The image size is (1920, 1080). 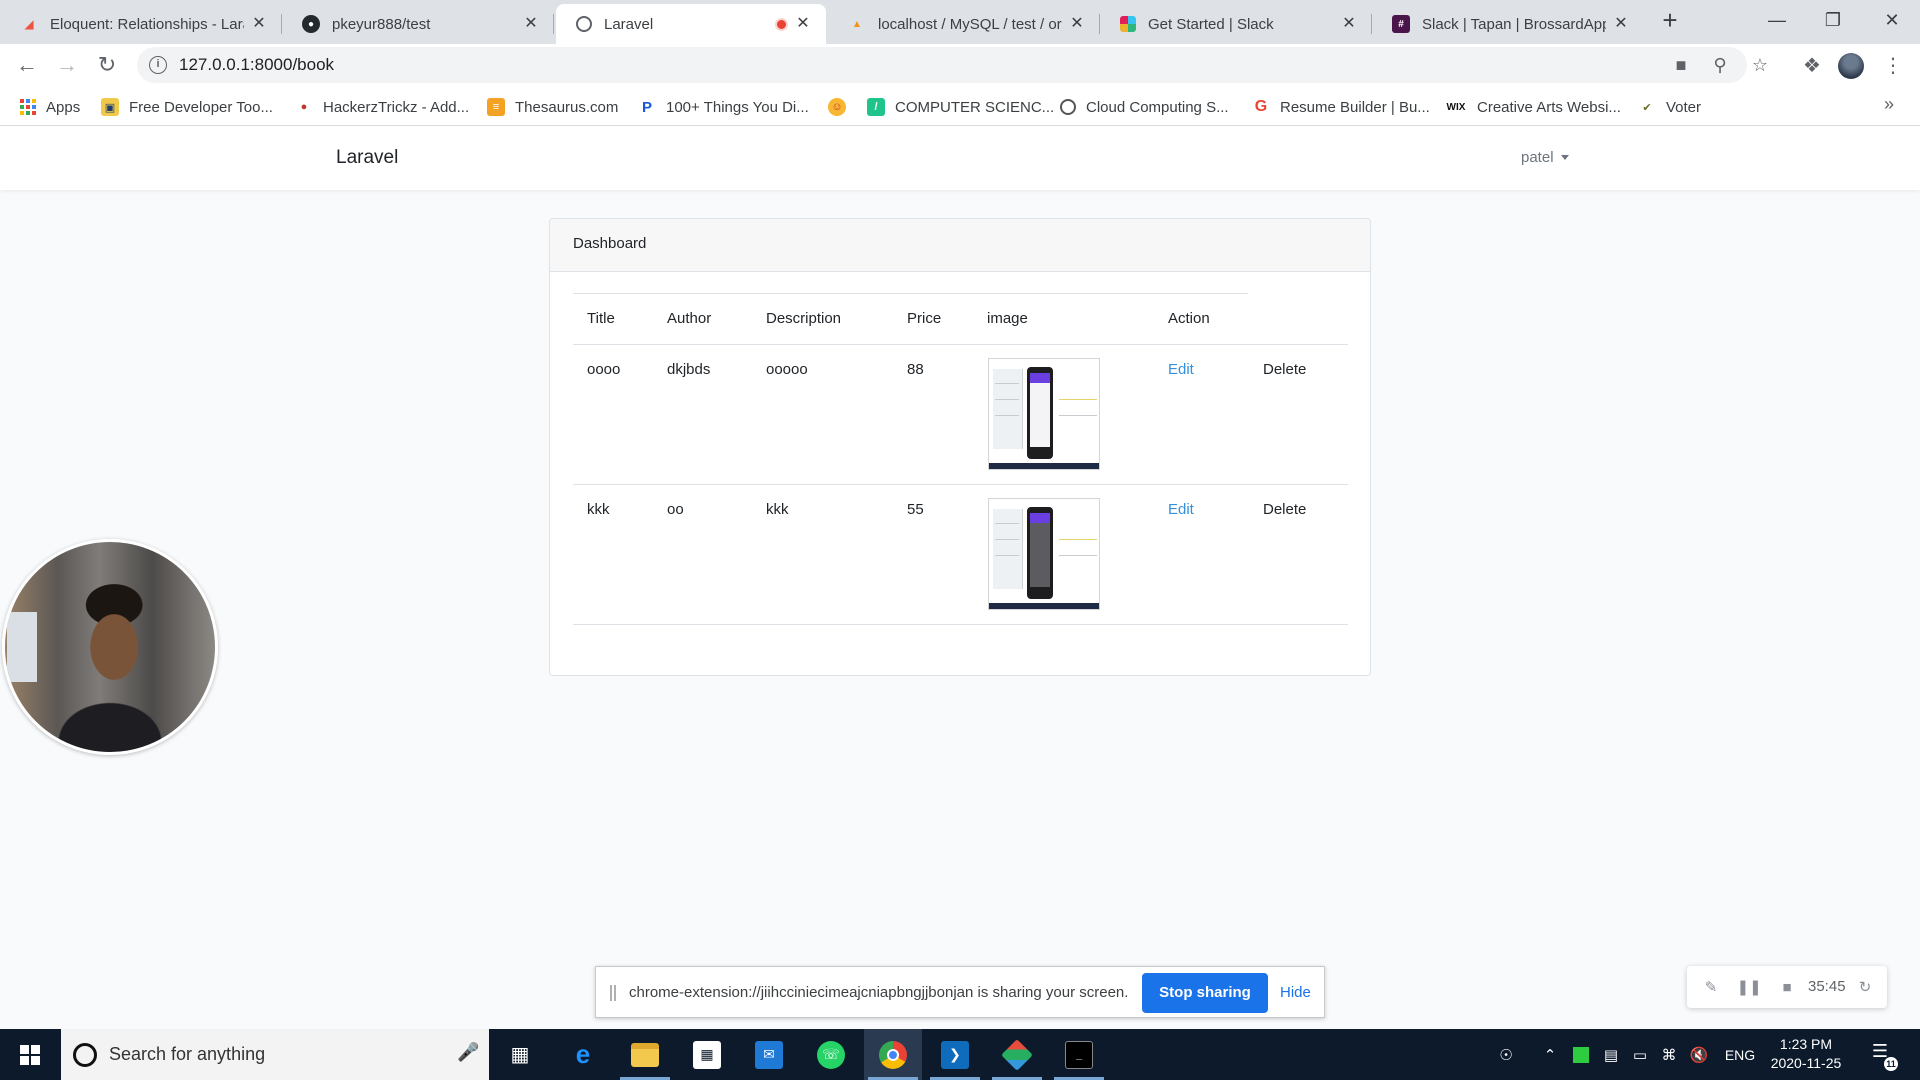 I want to click on task-view-button: ▦, so click(x=520, y=1054).